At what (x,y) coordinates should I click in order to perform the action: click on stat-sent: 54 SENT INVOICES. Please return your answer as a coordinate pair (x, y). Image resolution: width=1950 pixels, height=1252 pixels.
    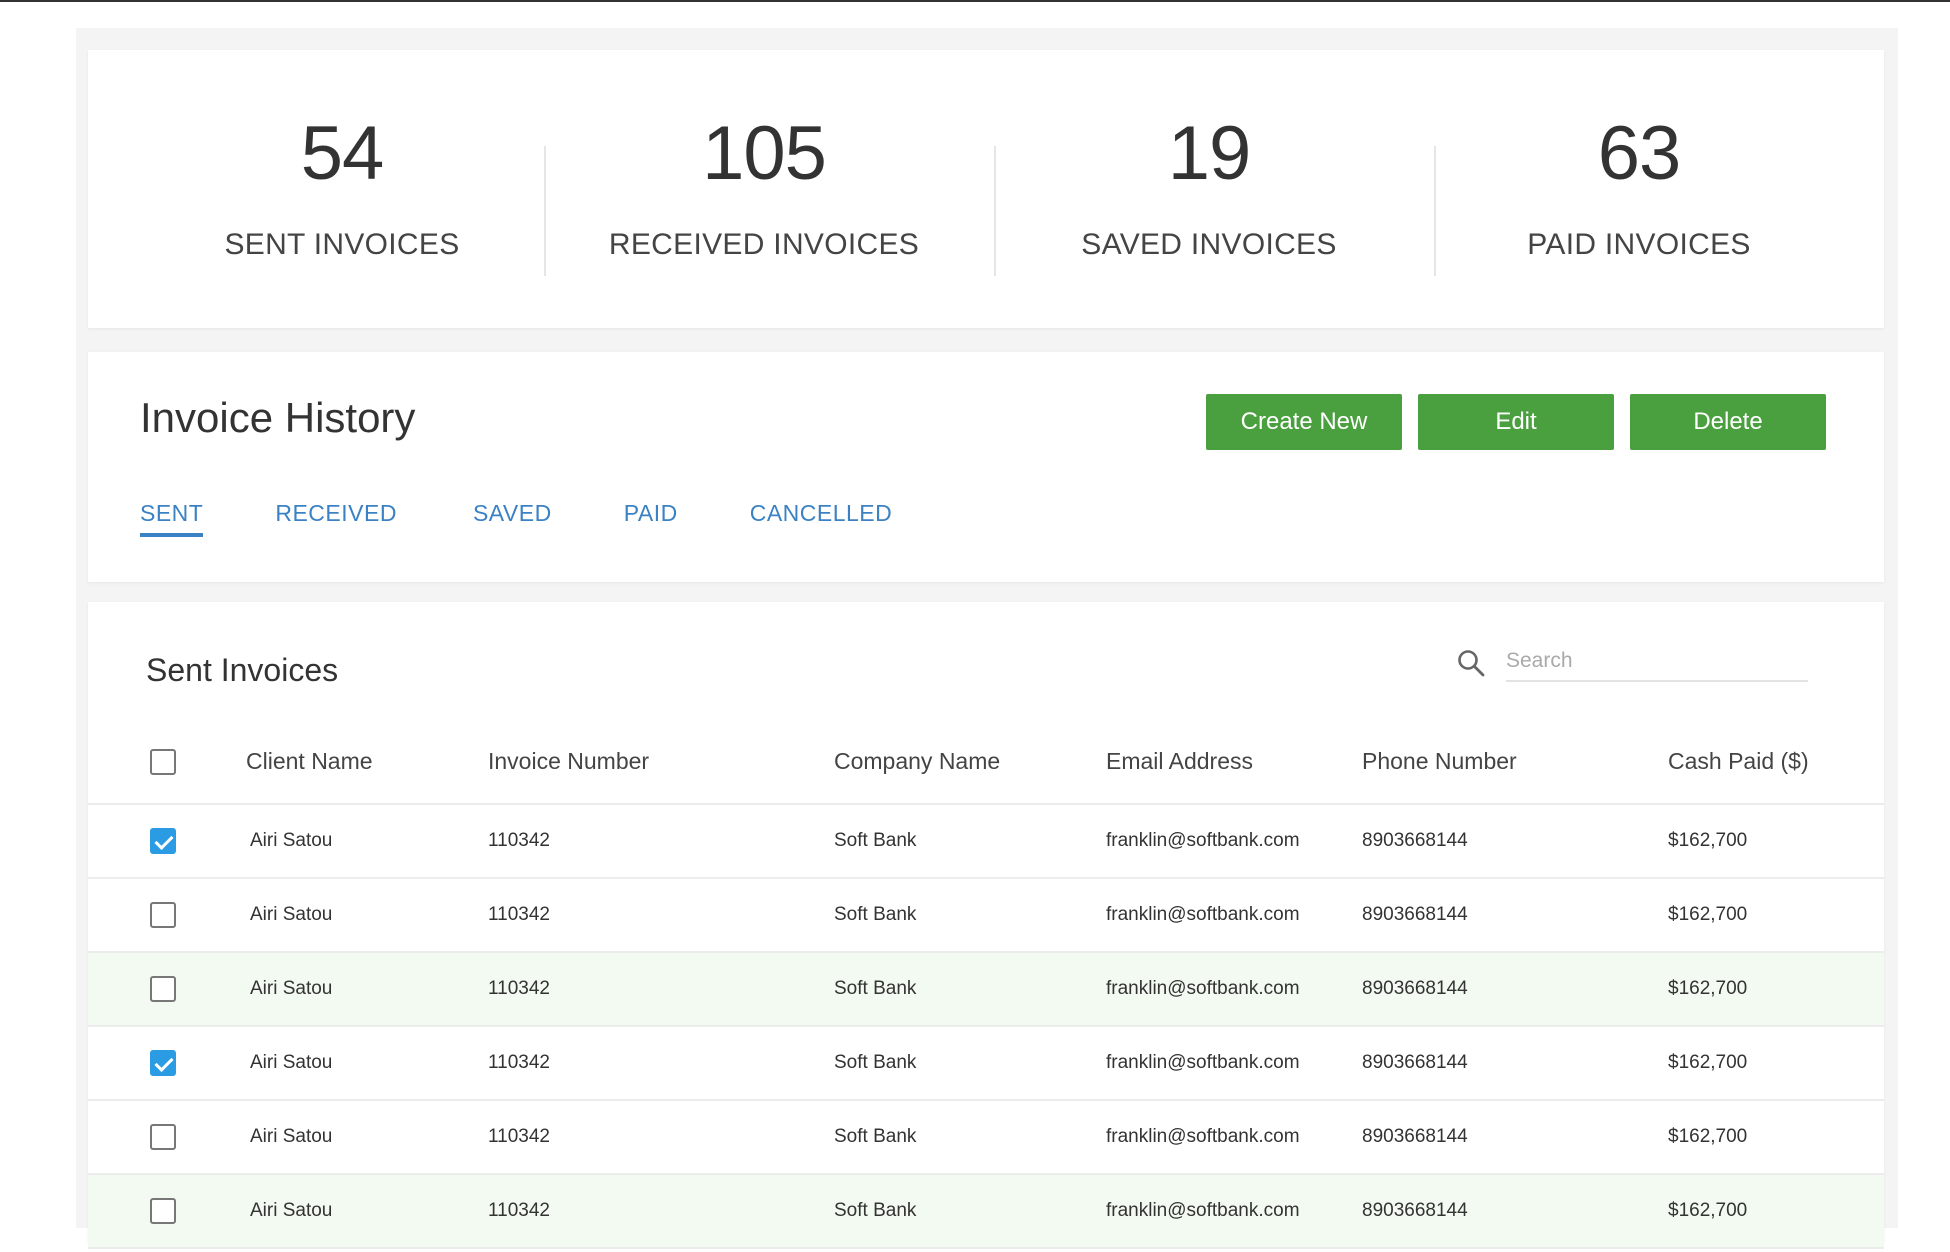
    Looking at the image, I should click on (342, 189).